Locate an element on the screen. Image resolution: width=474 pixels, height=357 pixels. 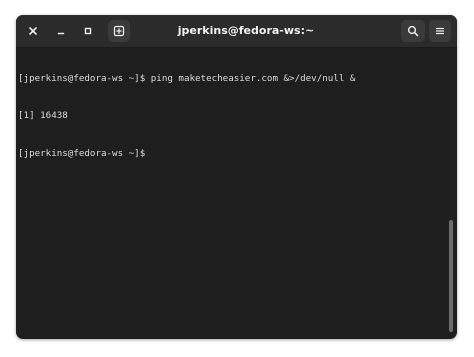
maximize-button is located at coordinates (88, 31).